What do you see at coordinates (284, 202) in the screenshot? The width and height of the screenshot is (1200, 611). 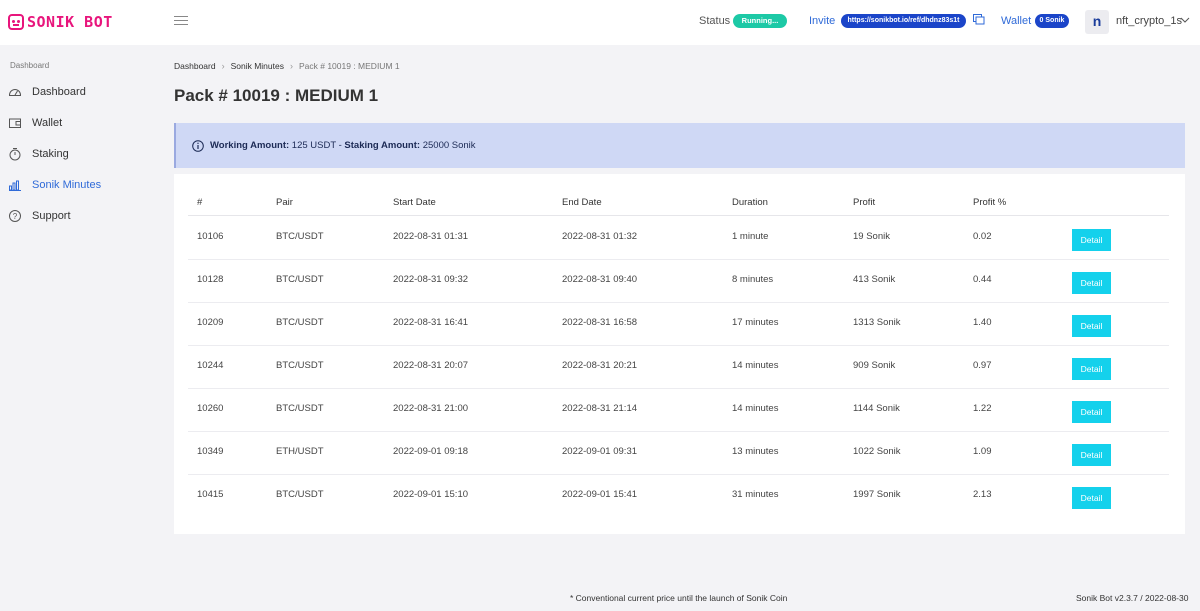 I see `column-header-pair: Pair` at bounding box center [284, 202].